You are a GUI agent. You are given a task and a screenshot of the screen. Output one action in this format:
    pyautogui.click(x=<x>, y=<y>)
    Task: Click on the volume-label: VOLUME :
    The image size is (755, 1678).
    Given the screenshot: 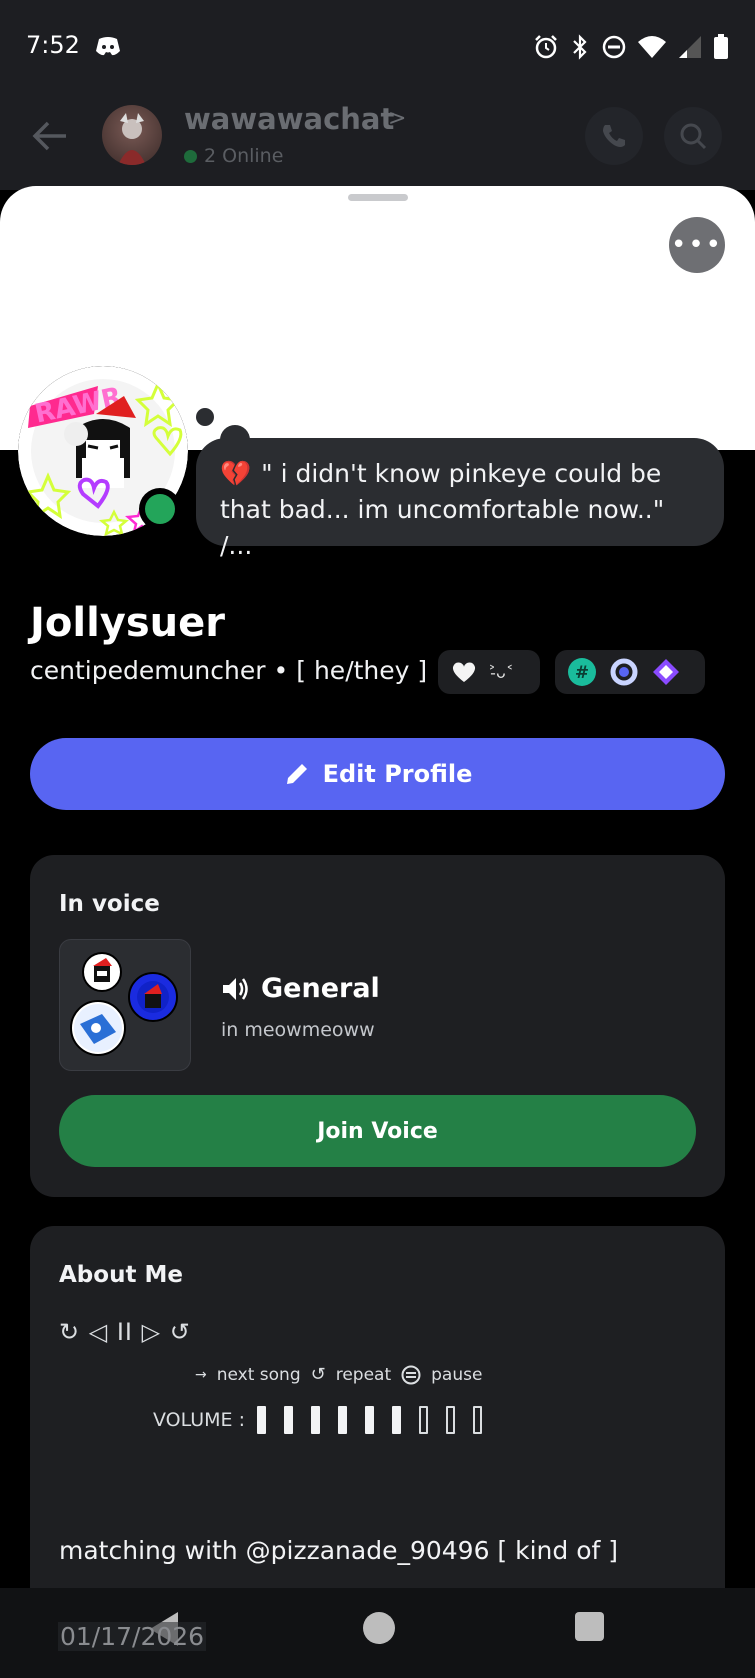 What is the action you would take?
    pyautogui.click(x=199, y=1420)
    